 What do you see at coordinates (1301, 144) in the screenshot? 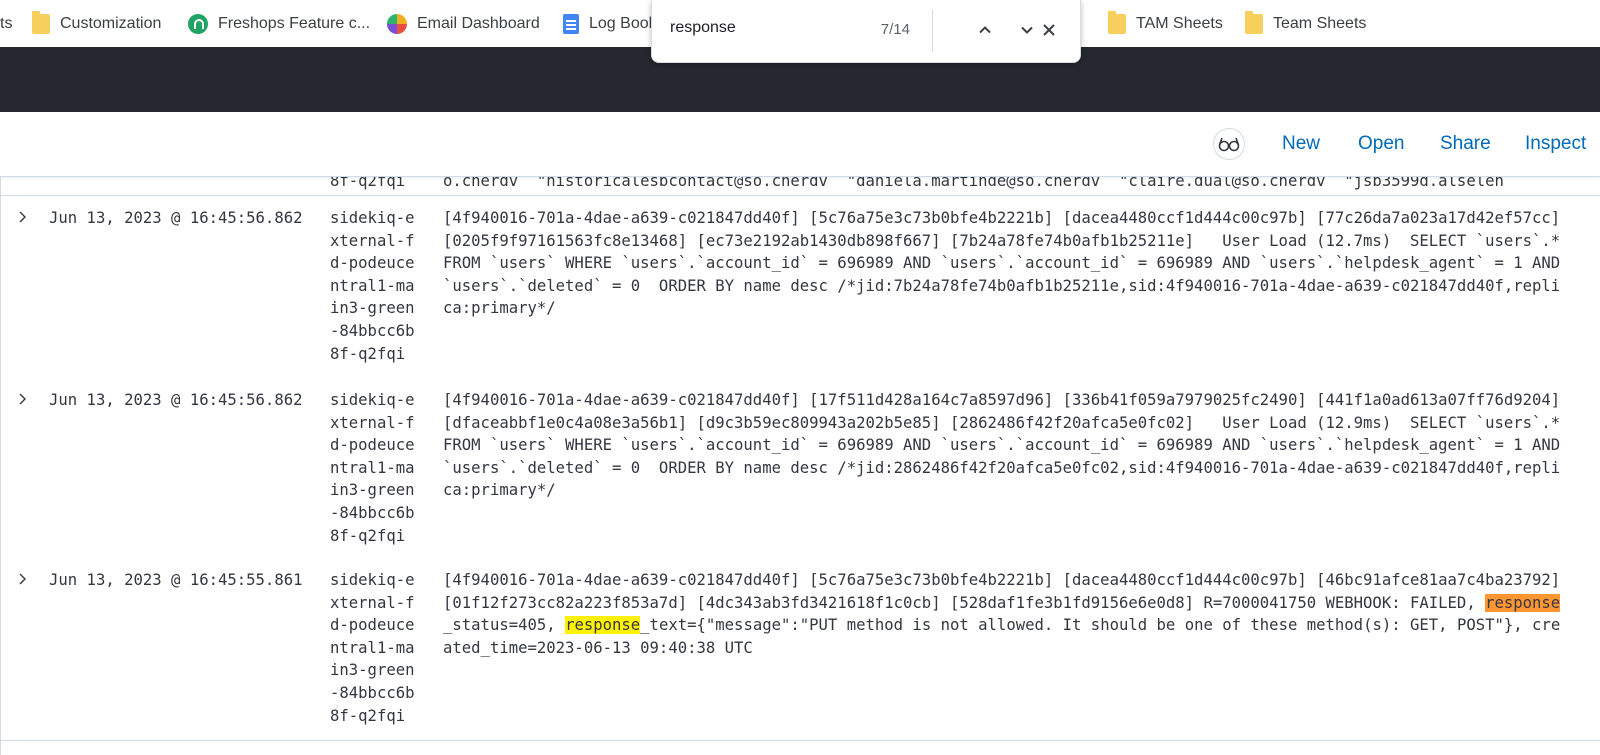
I see `new-button: New` at bounding box center [1301, 144].